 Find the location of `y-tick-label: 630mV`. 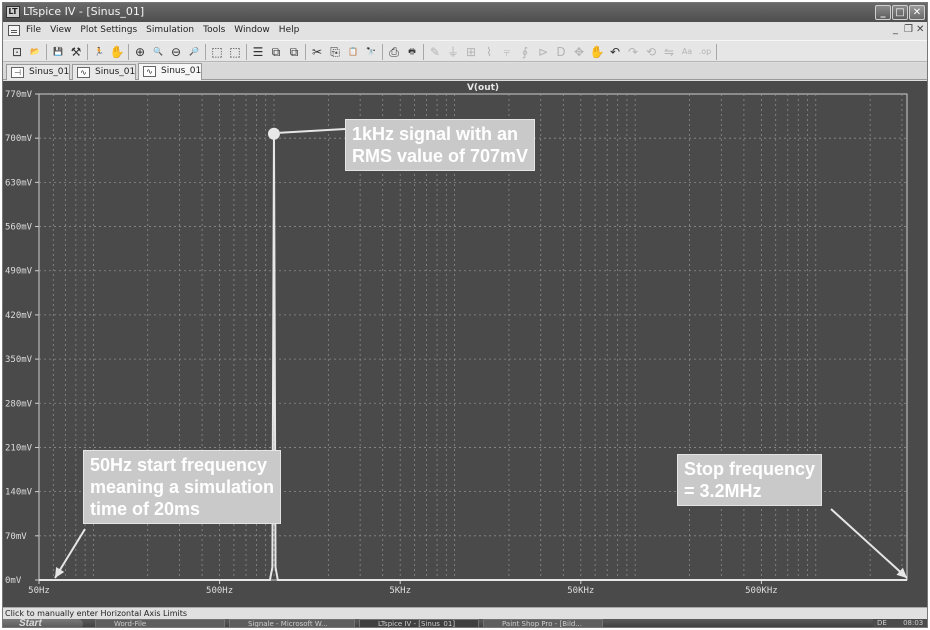

y-tick-label: 630mV is located at coordinates (19, 183).